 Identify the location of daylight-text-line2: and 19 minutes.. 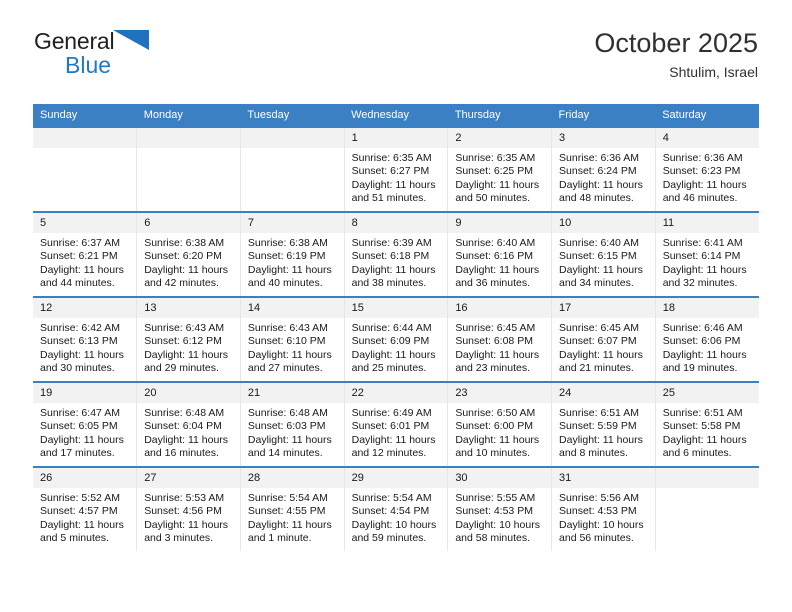
(700, 368).